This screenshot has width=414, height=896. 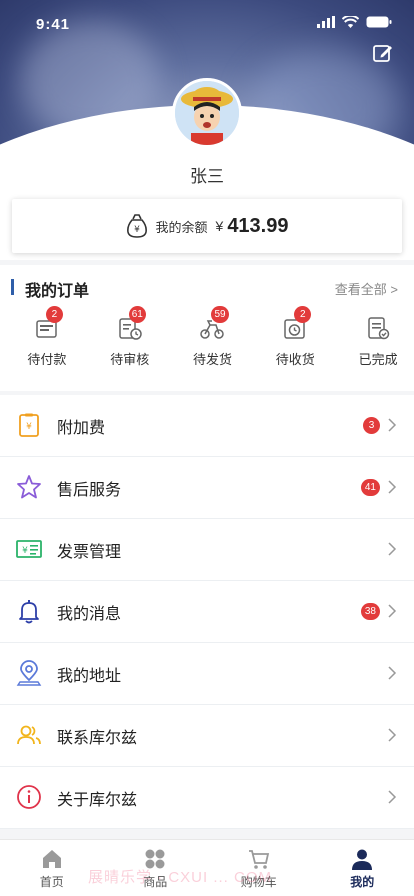 I want to click on status-bar: 9:41, so click(x=207, y=22).